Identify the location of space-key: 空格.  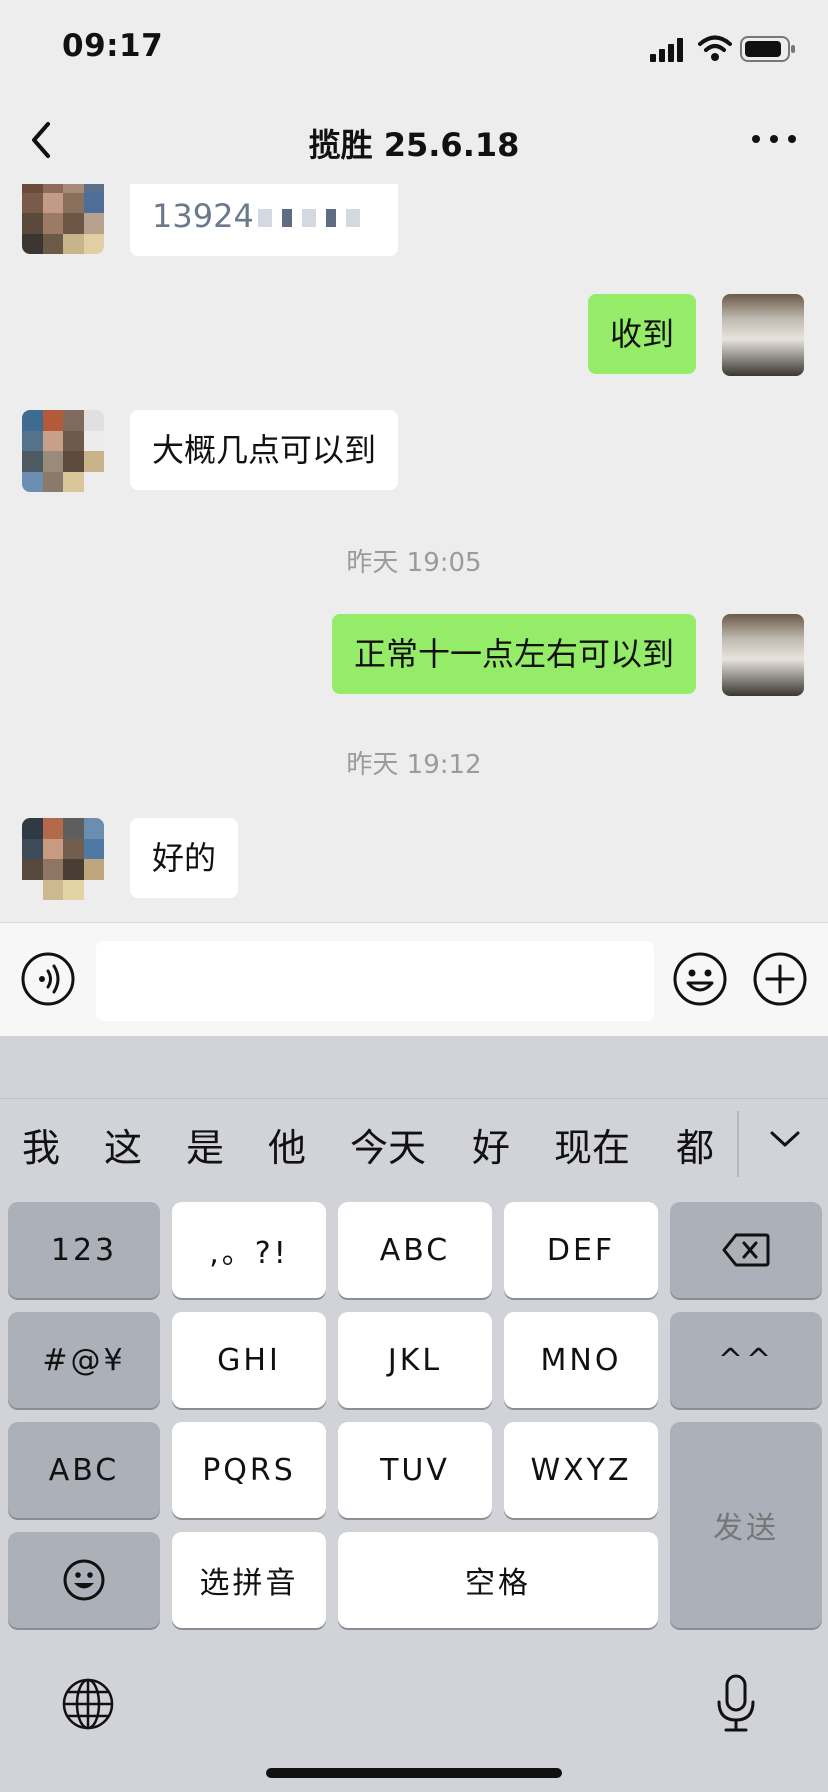
(498, 1580).